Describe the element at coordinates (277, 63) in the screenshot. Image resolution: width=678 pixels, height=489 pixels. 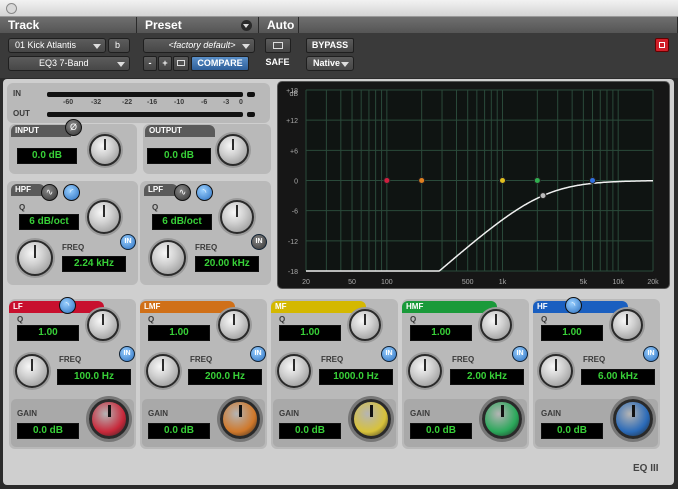
I see `safe-button: SAFE` at that location.